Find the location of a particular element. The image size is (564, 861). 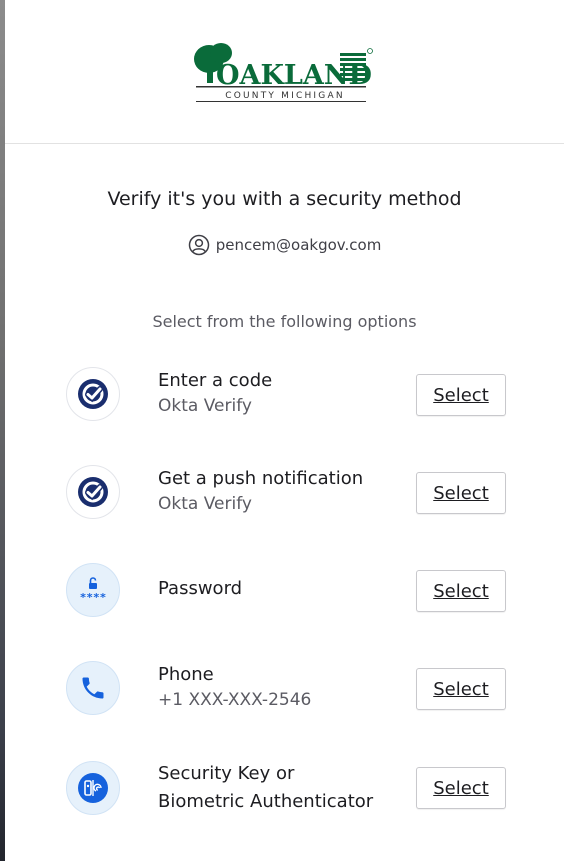

user-identifier: pencem@oakgov.com is located at coordinates (284, 245).